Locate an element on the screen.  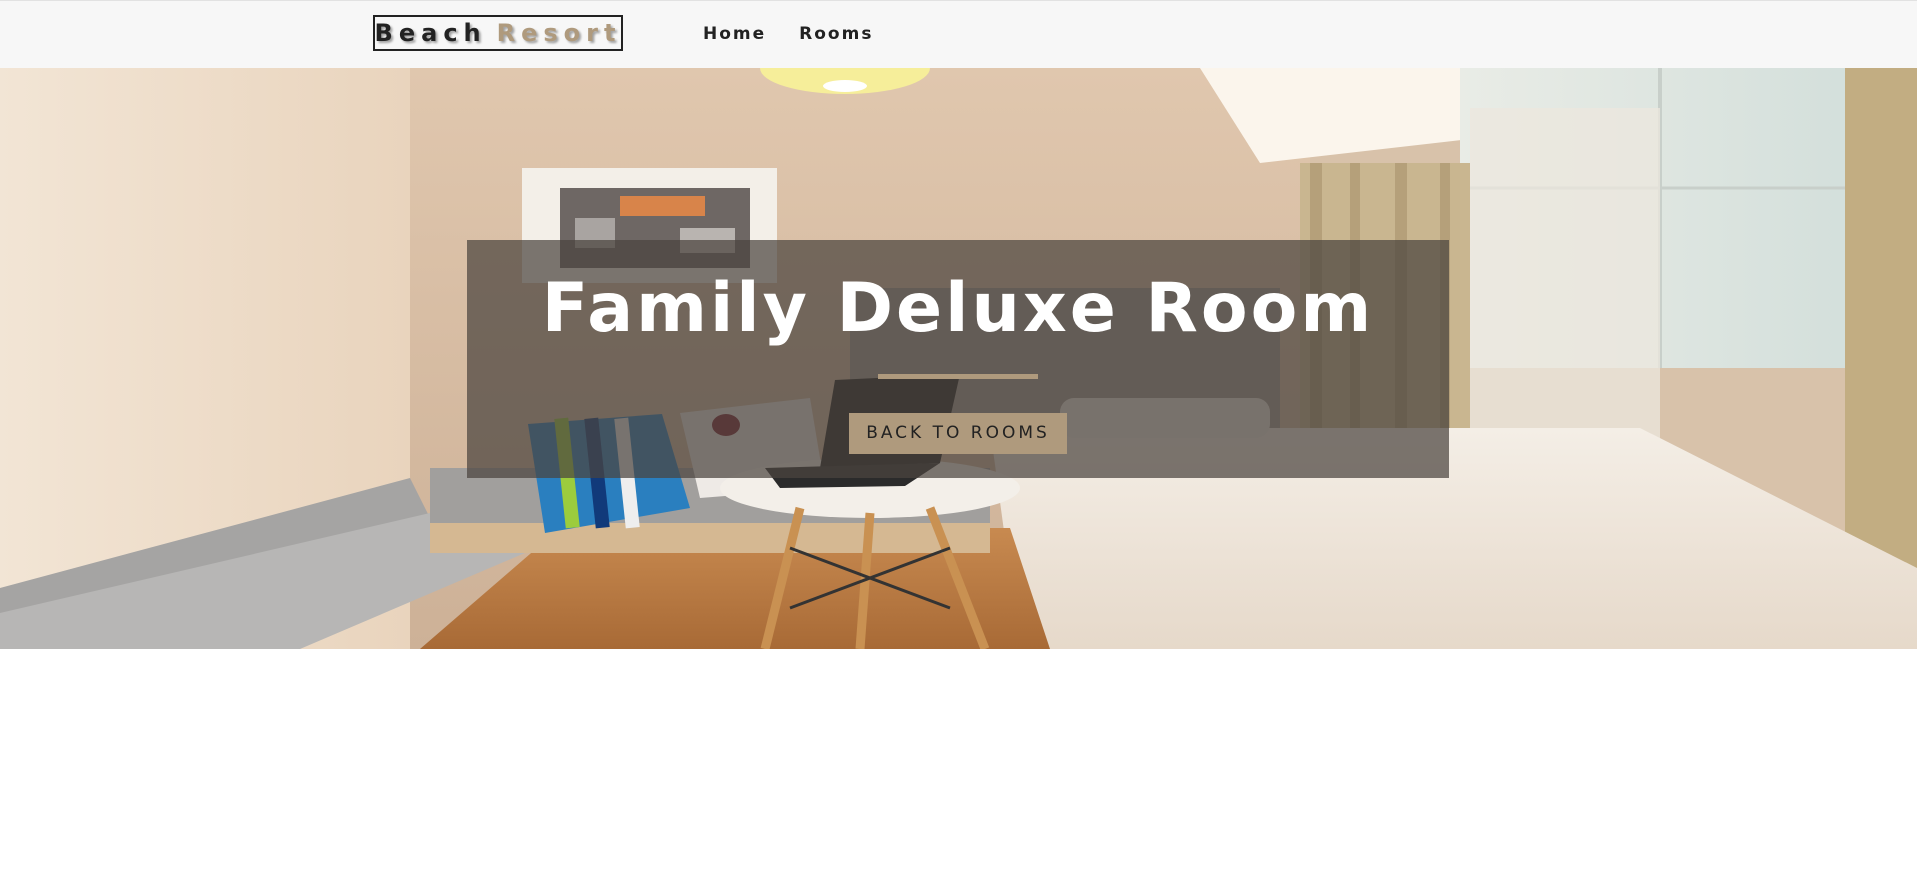
room-title-banner: Family Deluxe Room BACK TO ROOMS is located at coordinates (958, 359).